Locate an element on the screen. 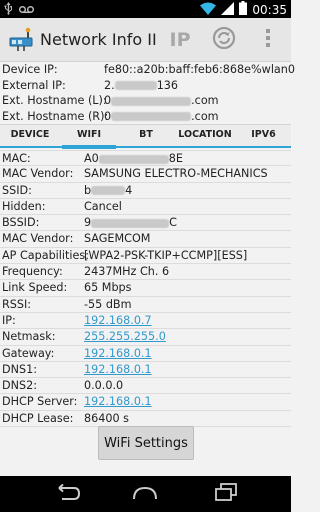  row-value: 2. 136 is located at coordinates (141, 85).